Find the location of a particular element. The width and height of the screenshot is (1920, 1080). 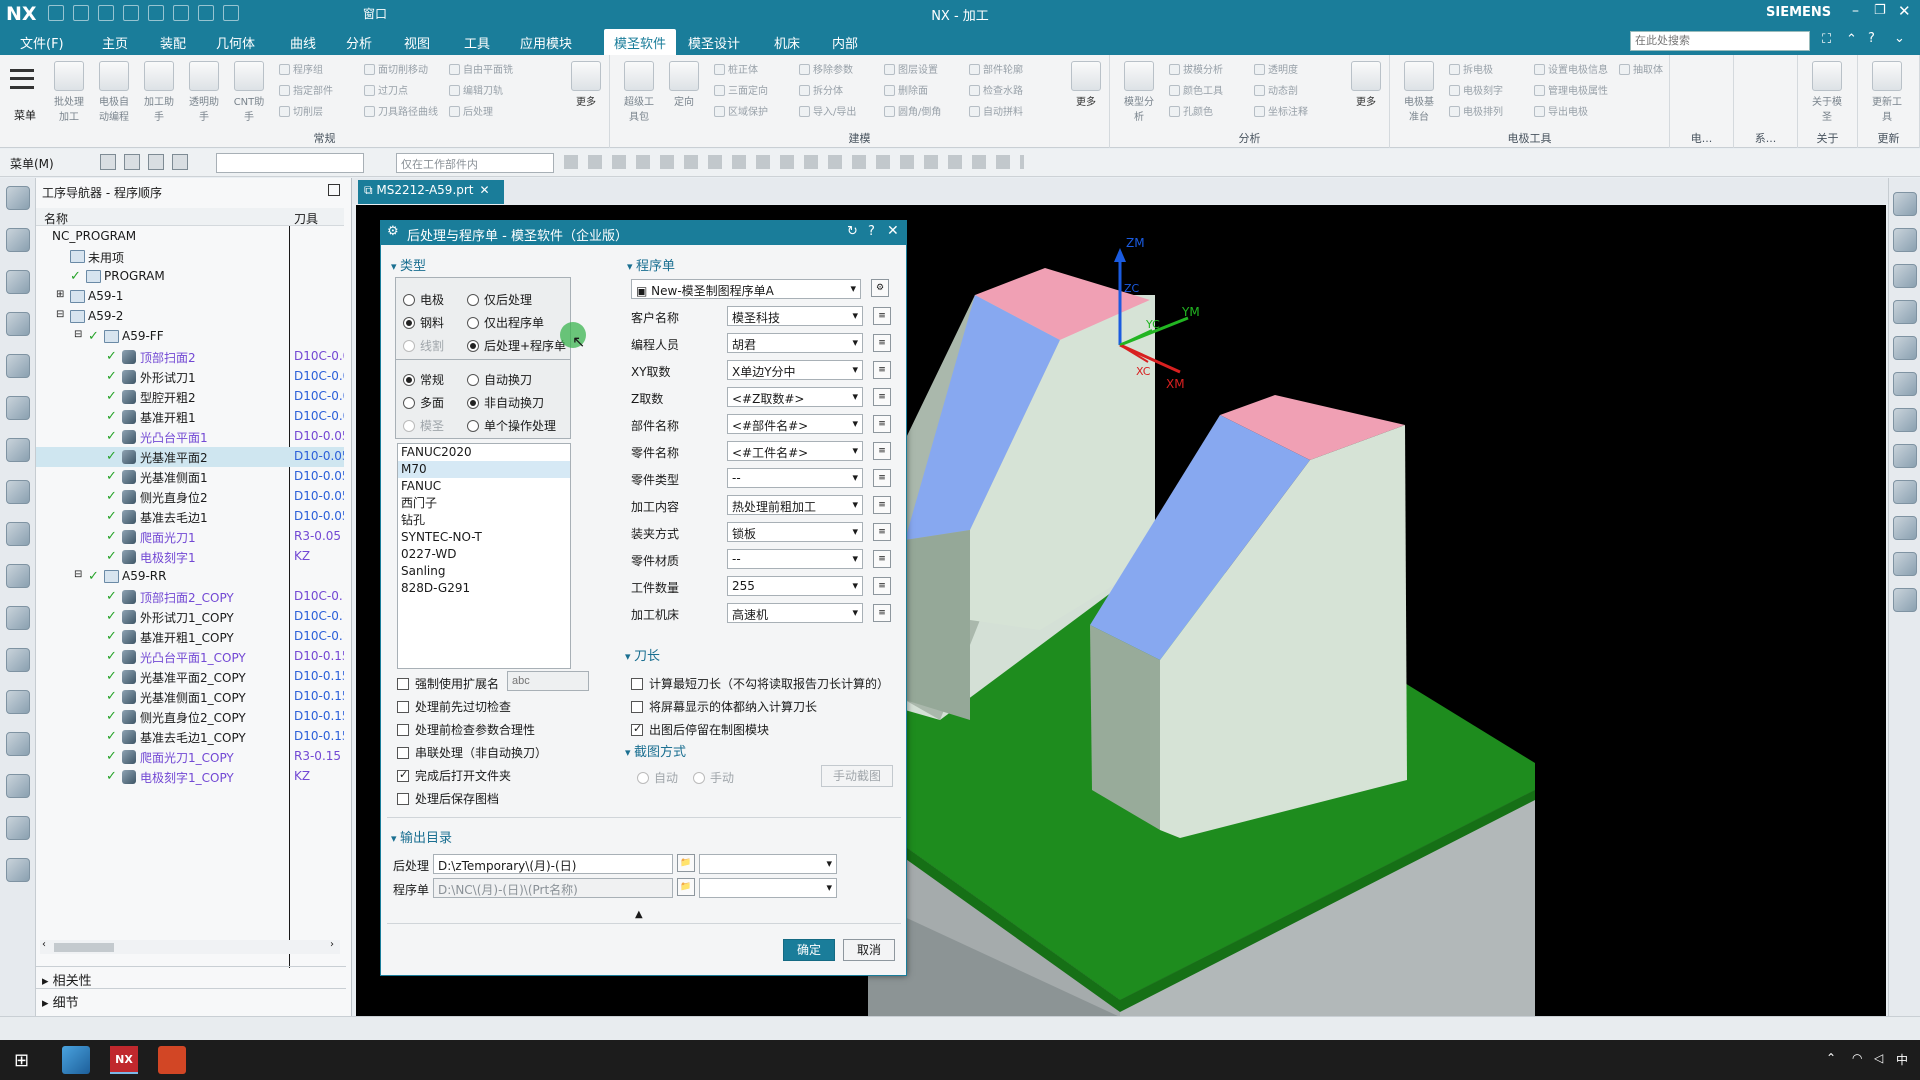

checkbox-options-1: 处理前检查参数合理性 is located at coordinates (466, 729).